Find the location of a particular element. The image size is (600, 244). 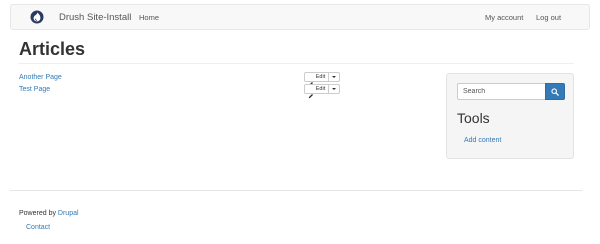

title-divider is located at coordinates (296, 63).